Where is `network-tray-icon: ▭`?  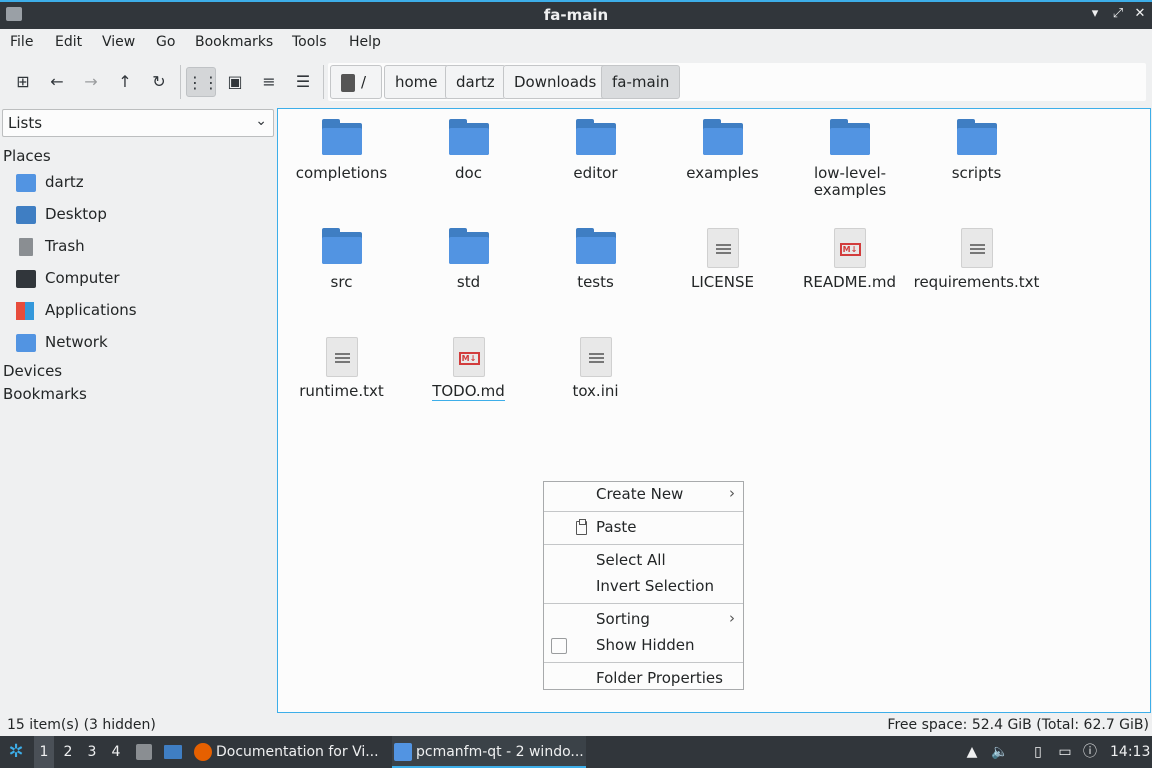 network-tray-icon: ▭ is located at coordinates (1065, 752).